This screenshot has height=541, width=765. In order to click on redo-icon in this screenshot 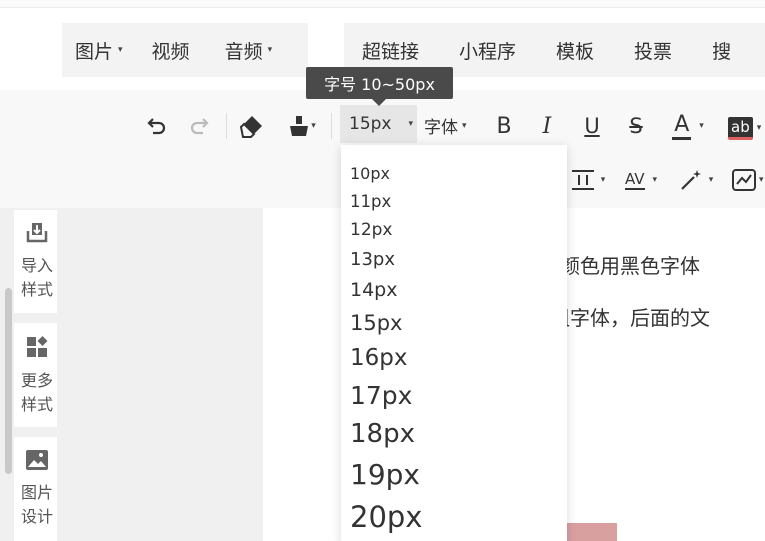, I will do `click(199, 126)`.